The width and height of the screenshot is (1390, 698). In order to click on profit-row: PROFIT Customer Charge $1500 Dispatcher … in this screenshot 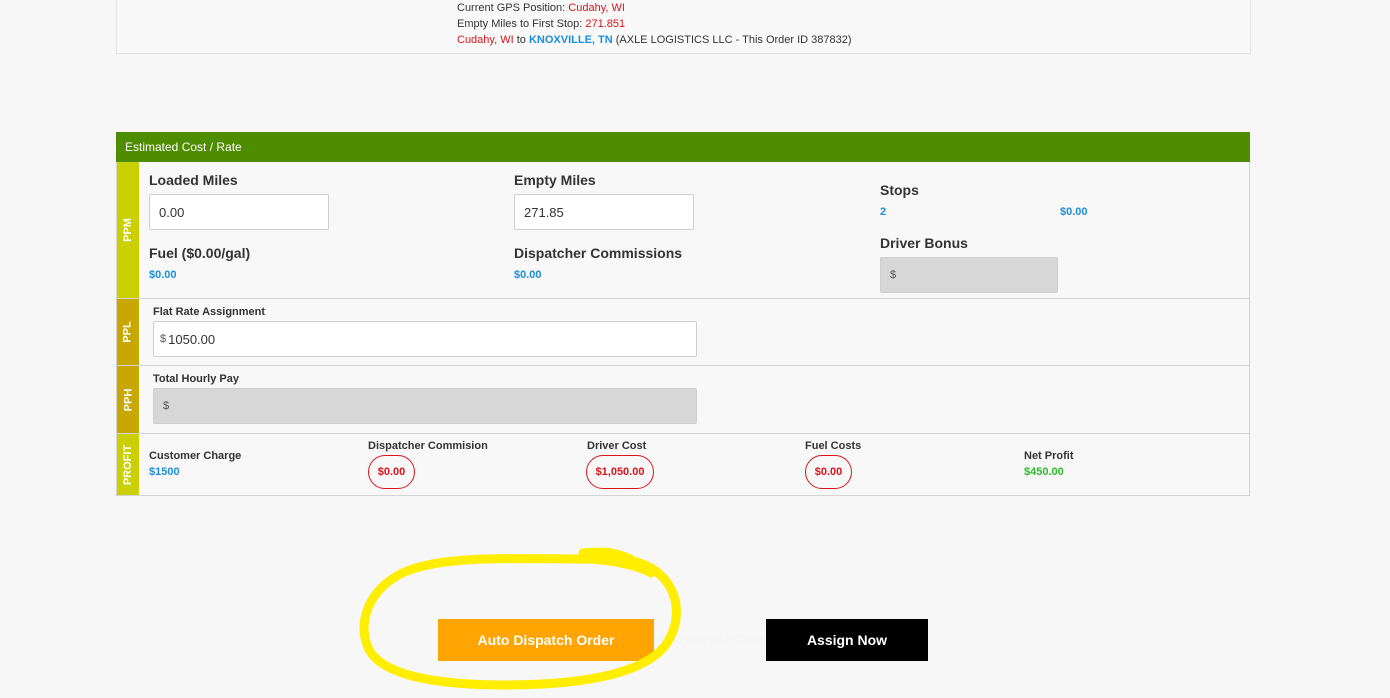, I will do `click(683, 465)`.